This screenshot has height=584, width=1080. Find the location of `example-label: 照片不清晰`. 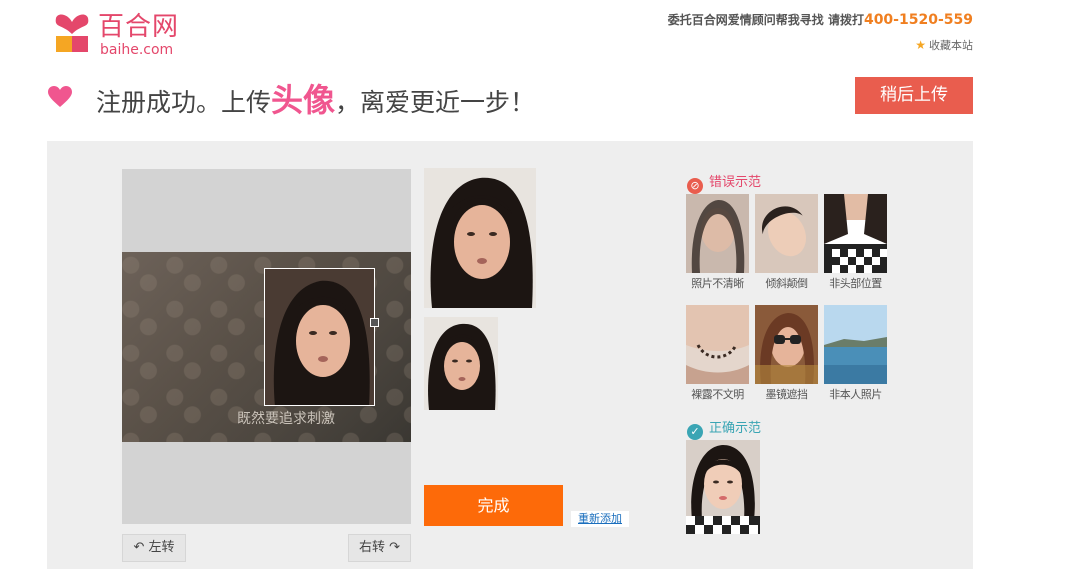

example-label: 照片不清晰 is located at coordinates (717, 283).